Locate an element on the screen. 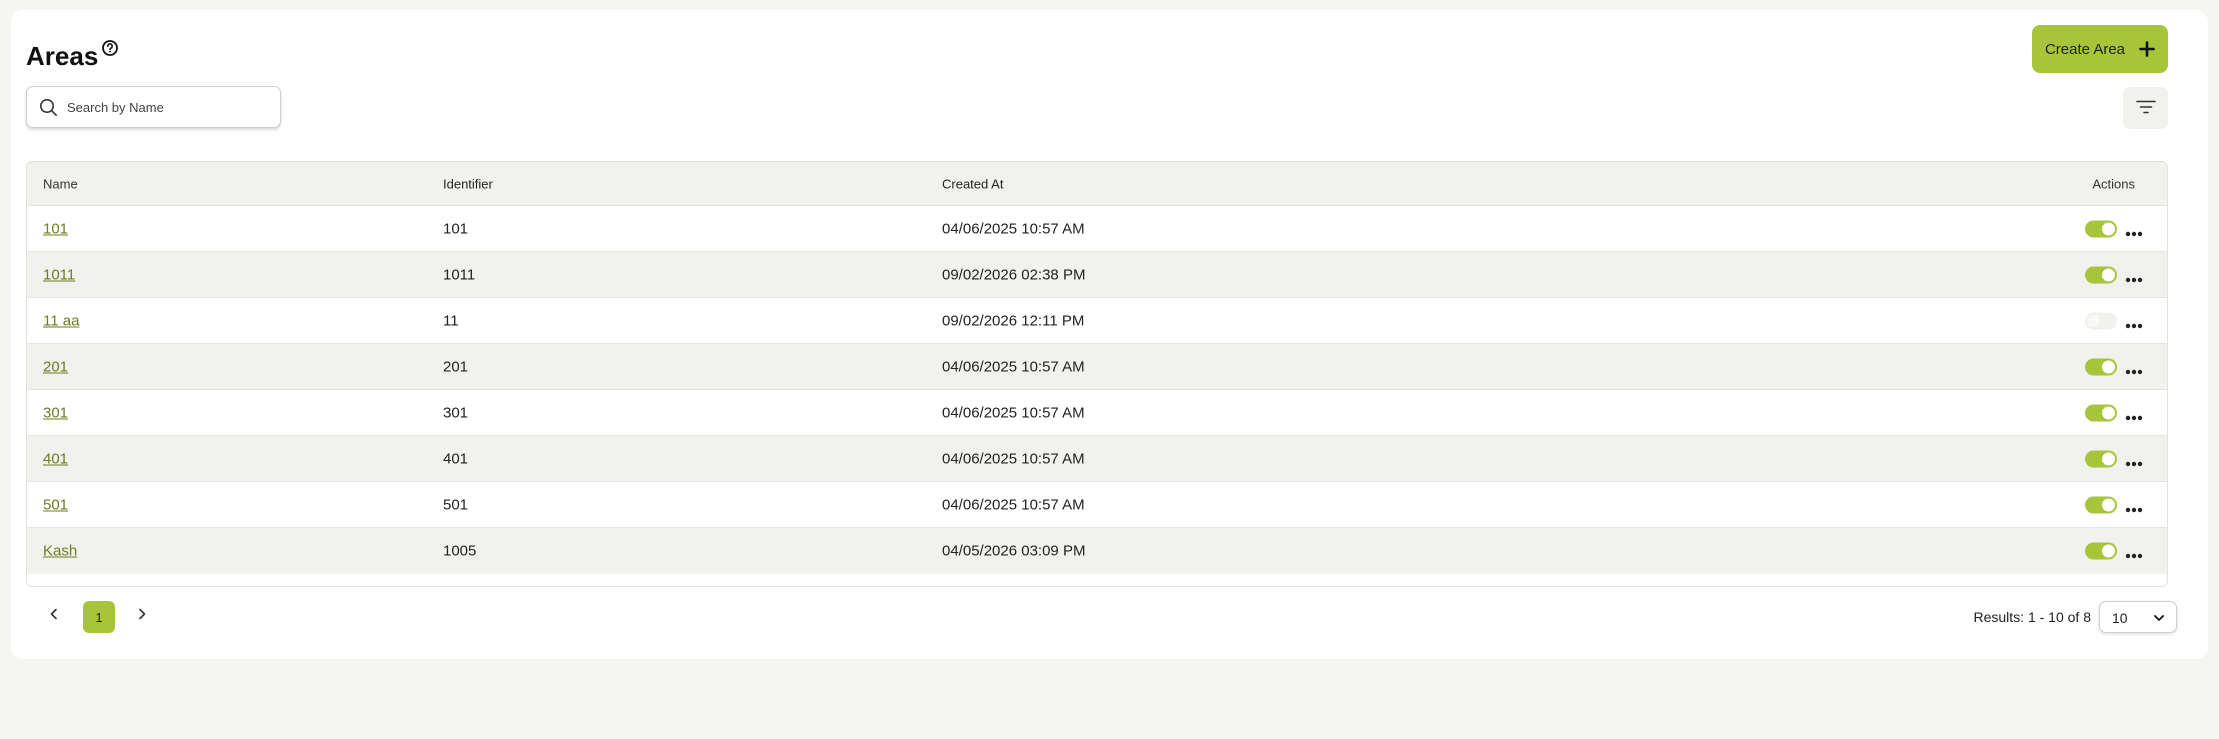  page-title: Areas is located at coordinates (62, 56).